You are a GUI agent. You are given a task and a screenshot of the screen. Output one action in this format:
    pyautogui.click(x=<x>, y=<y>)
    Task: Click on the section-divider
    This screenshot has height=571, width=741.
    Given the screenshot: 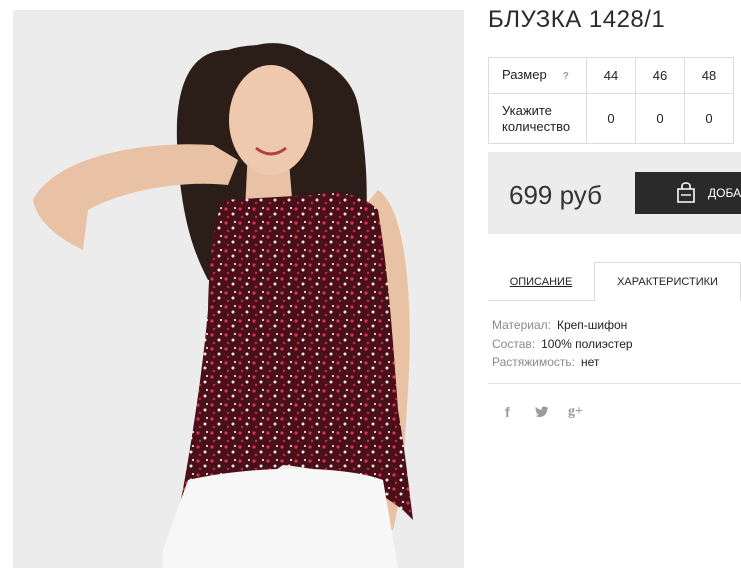 What is the action you would take?
    pyautogui.click(x=614, y=383)
    